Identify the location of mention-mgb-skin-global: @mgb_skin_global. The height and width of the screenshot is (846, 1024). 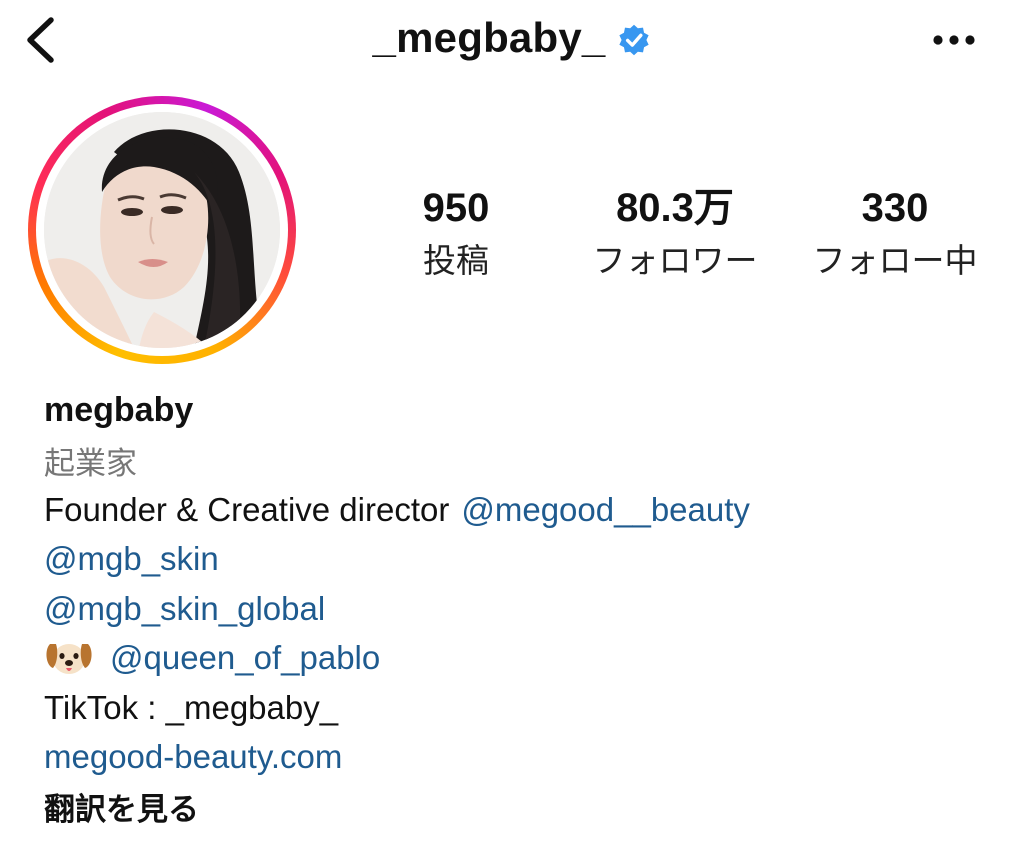
(184, 609).